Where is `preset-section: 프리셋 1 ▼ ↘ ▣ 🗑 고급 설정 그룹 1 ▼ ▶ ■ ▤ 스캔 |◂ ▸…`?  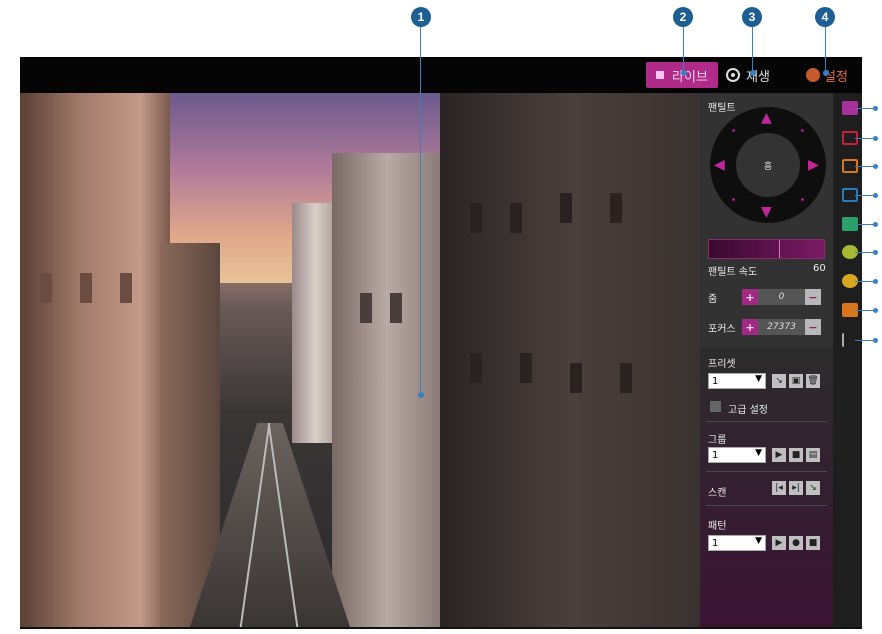
preset-section: 프리셋 1 ▼ ↘ ▣ 🗑 고급 설정 그룹 1 ▼ ▶ ■ ▤ 스캔 |◂ ▸… is located at coordinates (766, 487).